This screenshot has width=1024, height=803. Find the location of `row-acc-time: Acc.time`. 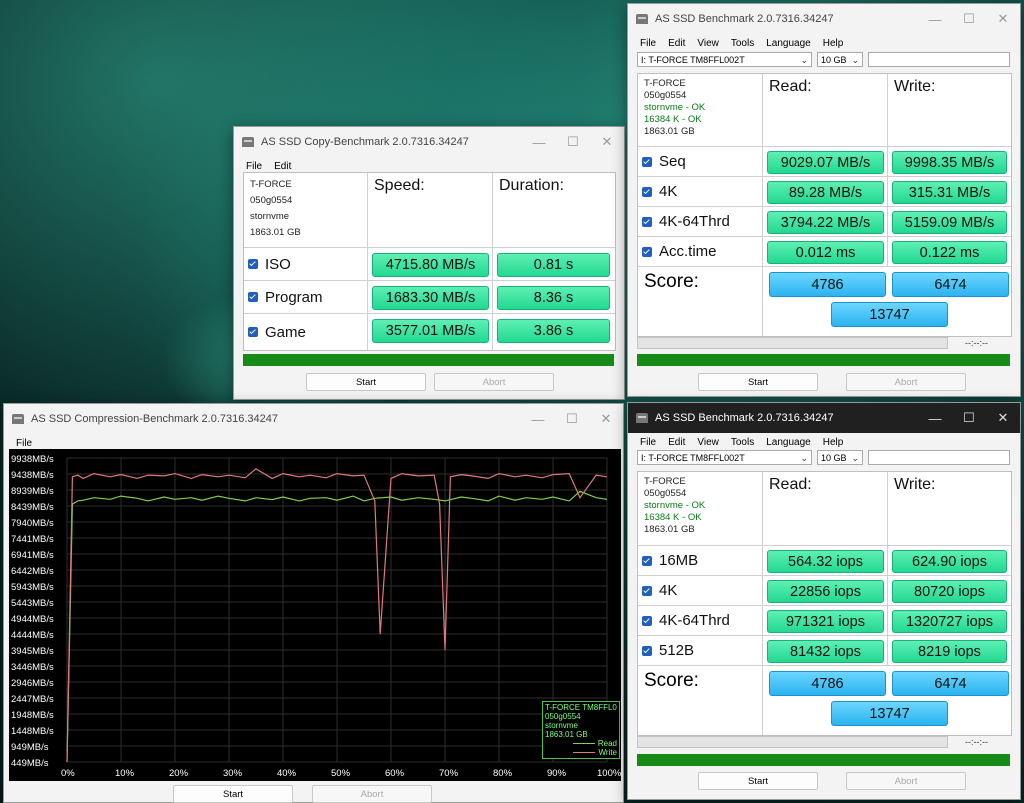

row-acc-time: Acc.time is located at coordinates (700, 252).